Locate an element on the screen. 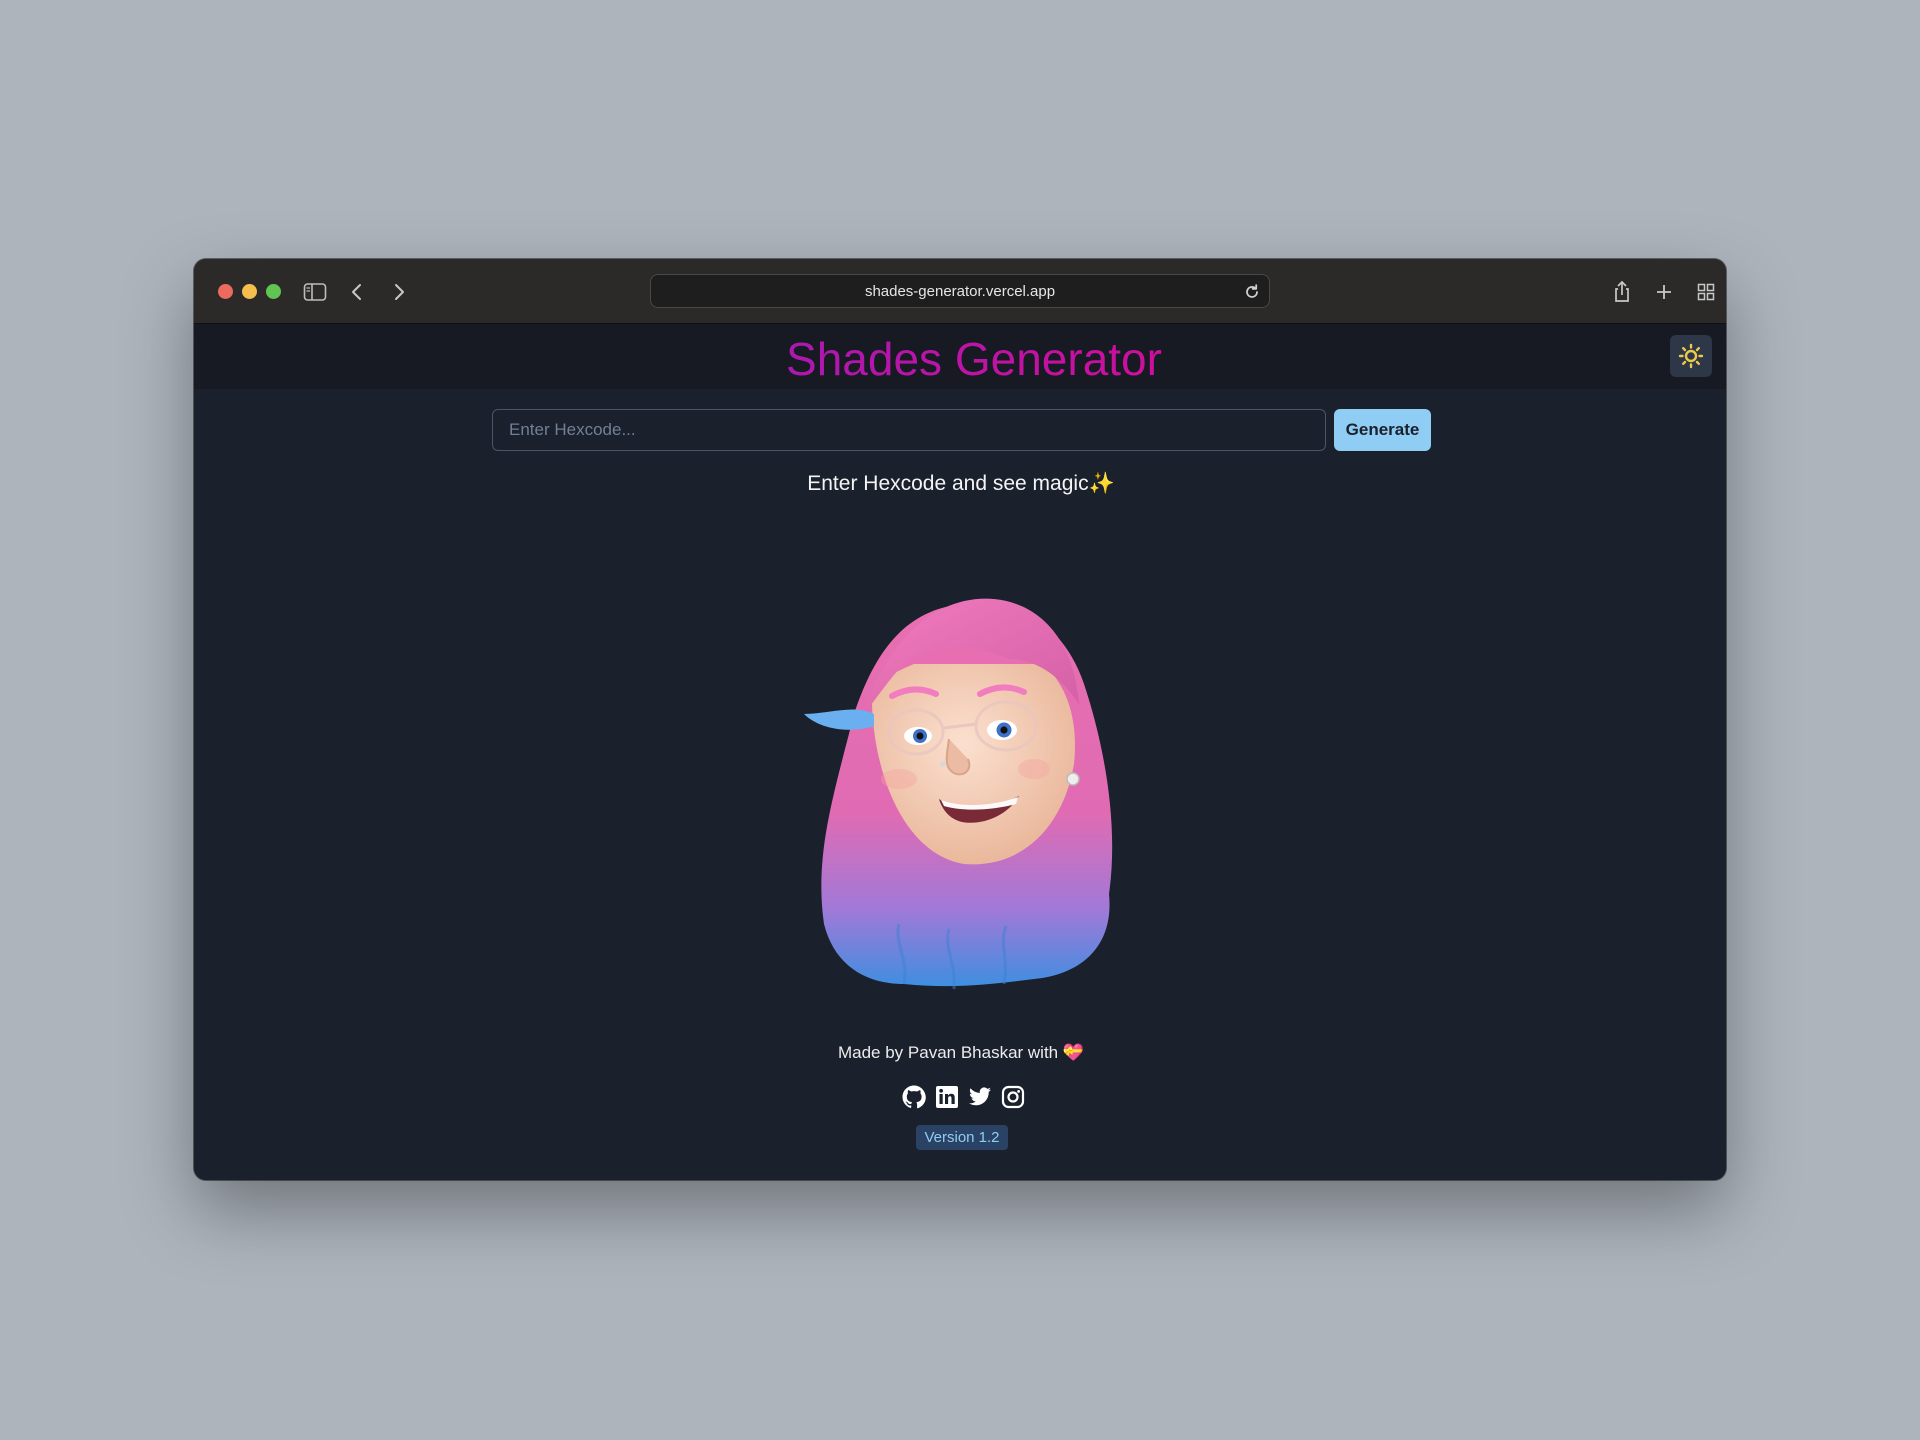  hexcode-input is located at coordinates (909, 430).